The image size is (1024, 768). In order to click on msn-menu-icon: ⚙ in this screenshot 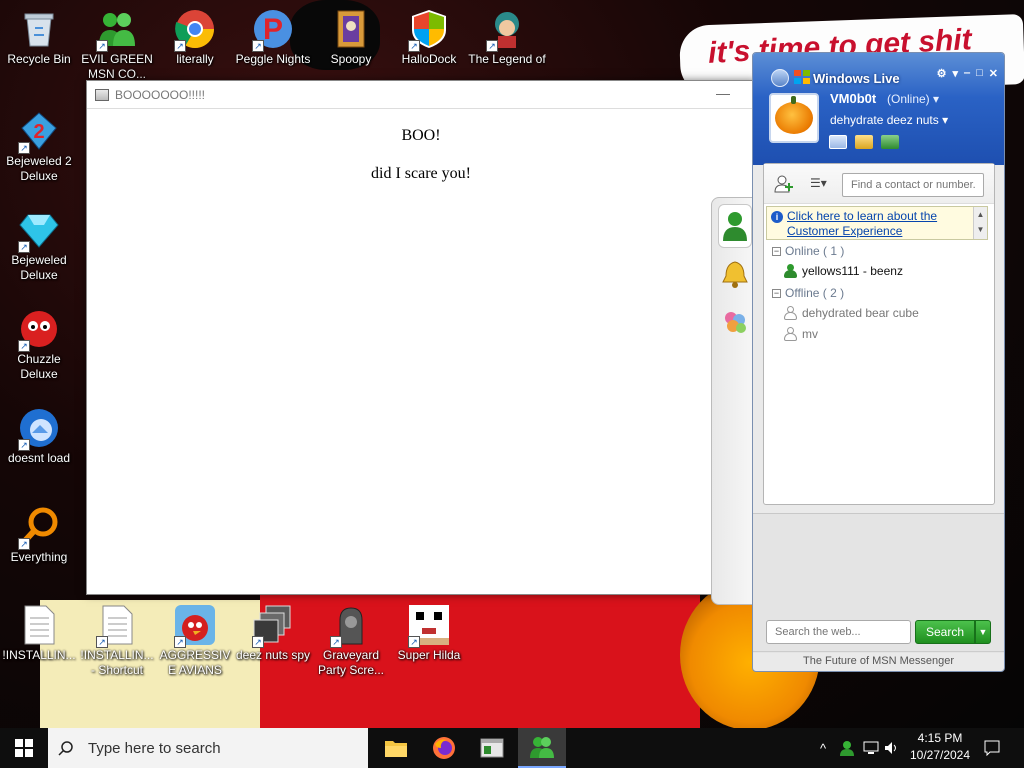, I will do `click(942, 73)`.